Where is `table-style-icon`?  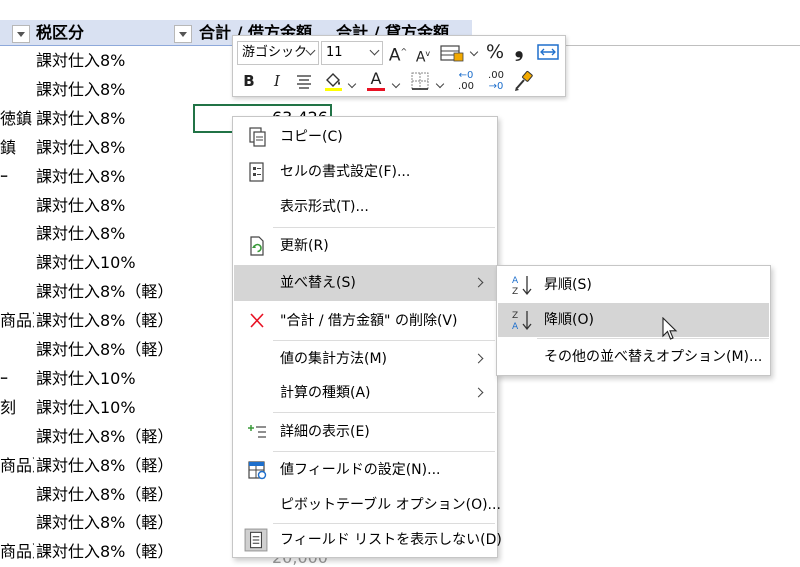
table-style-icon is located at coordinates (452, 53).